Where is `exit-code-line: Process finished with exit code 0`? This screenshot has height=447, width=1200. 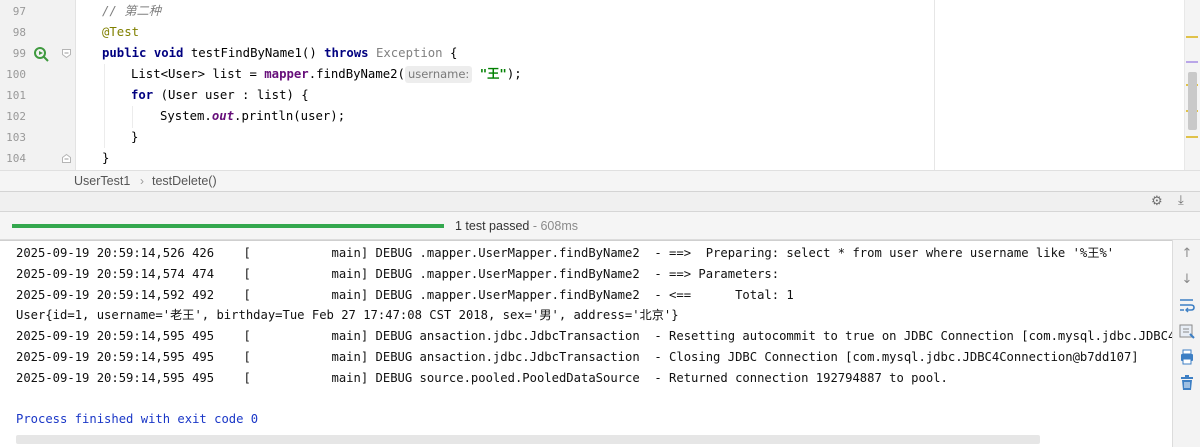 exit-code-line: Process finished with exit code 0 is located at coordinates (137, 419).